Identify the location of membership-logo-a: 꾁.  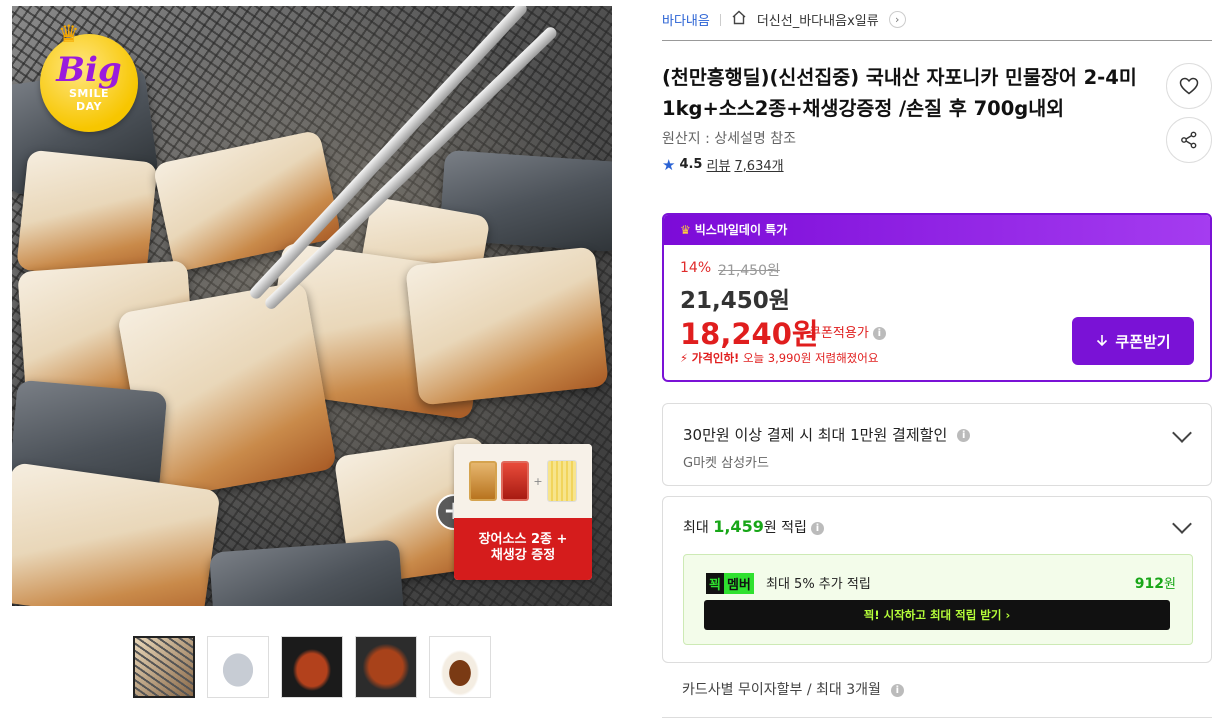
(715, 583).